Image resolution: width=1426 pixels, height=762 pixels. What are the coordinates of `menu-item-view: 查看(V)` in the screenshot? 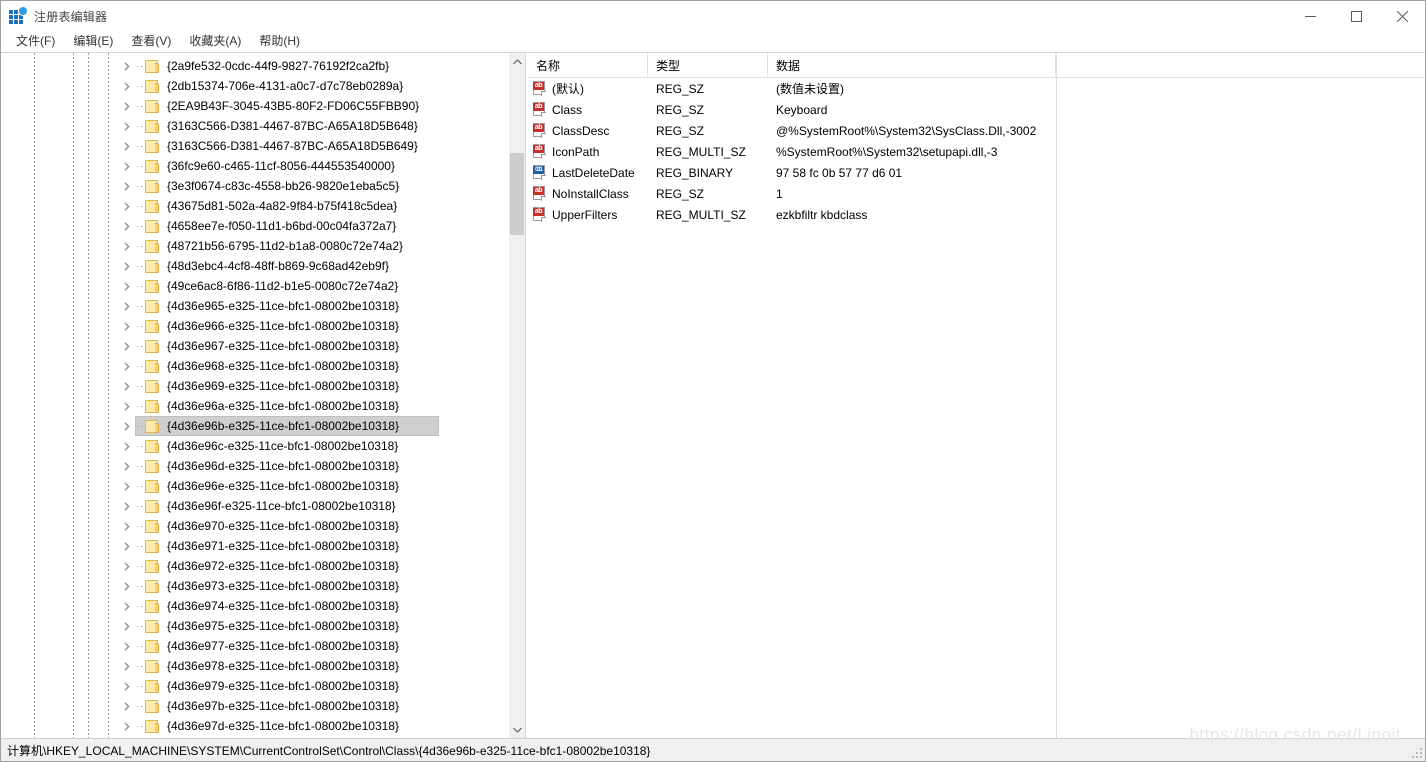 It's located at (151, 41).